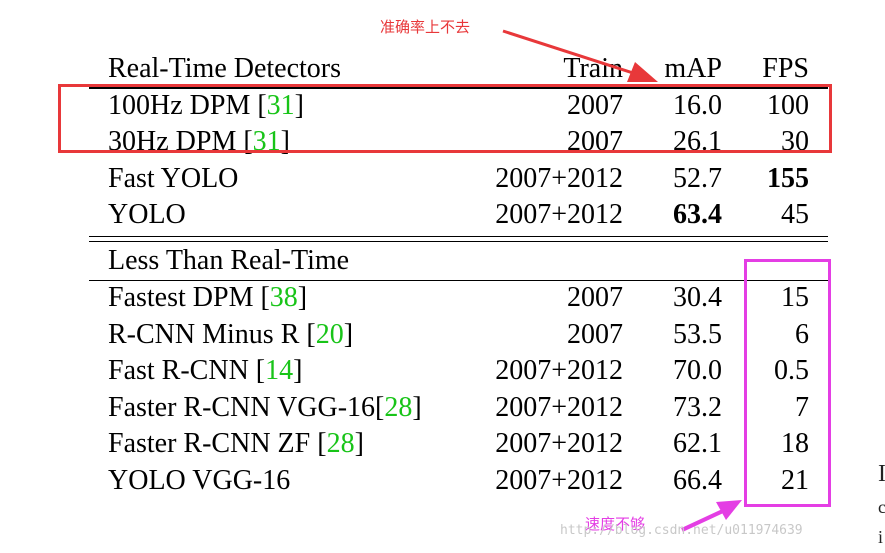 The height and width of the screenshot is (553, 885). Describe the element at coordinates (729, 510) in the screenshot. I see `speed-arrow-head` at that location.